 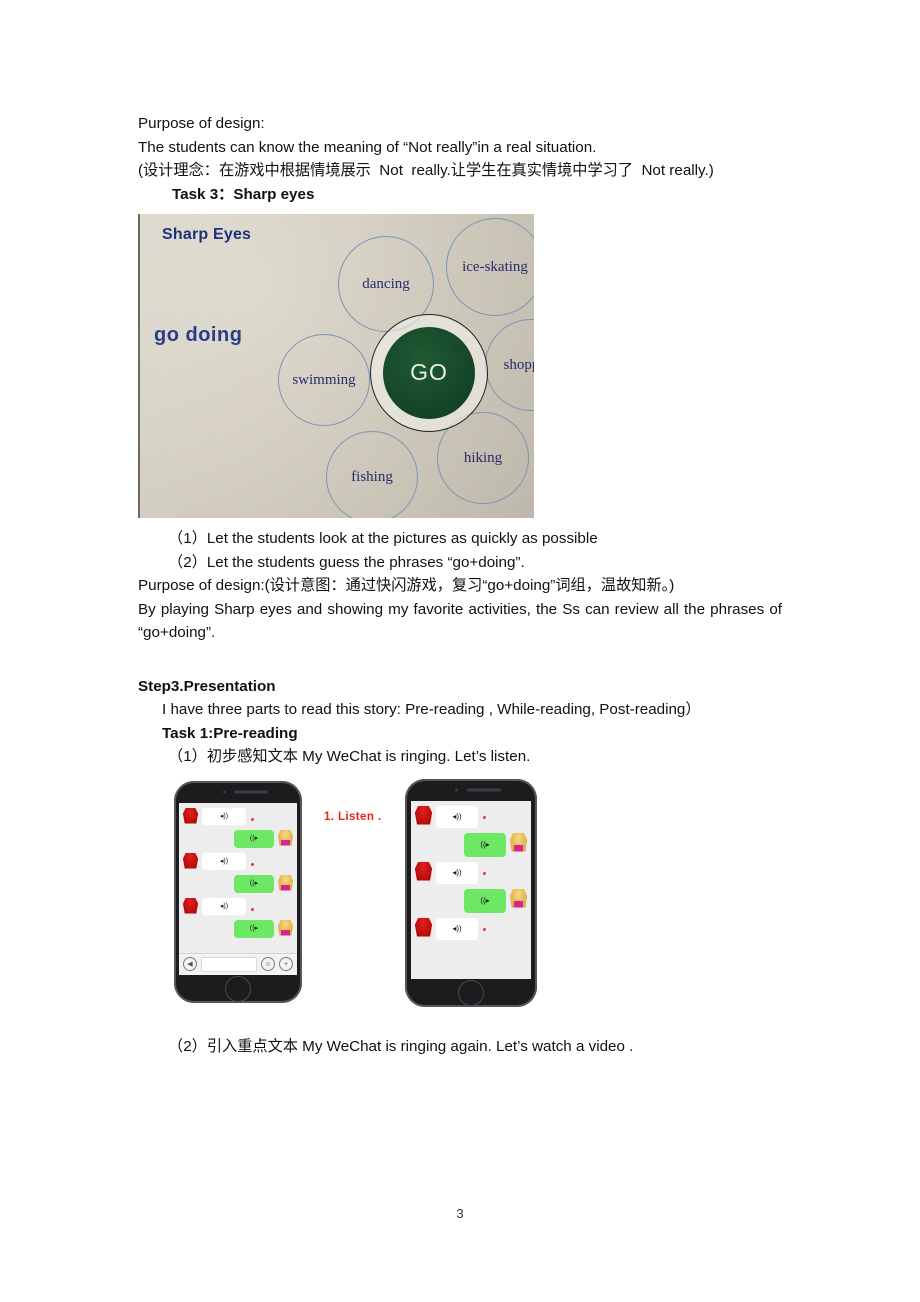 I want to click on activity-bubble-ice-skating: ice-skating, so click(x=490, y=267).